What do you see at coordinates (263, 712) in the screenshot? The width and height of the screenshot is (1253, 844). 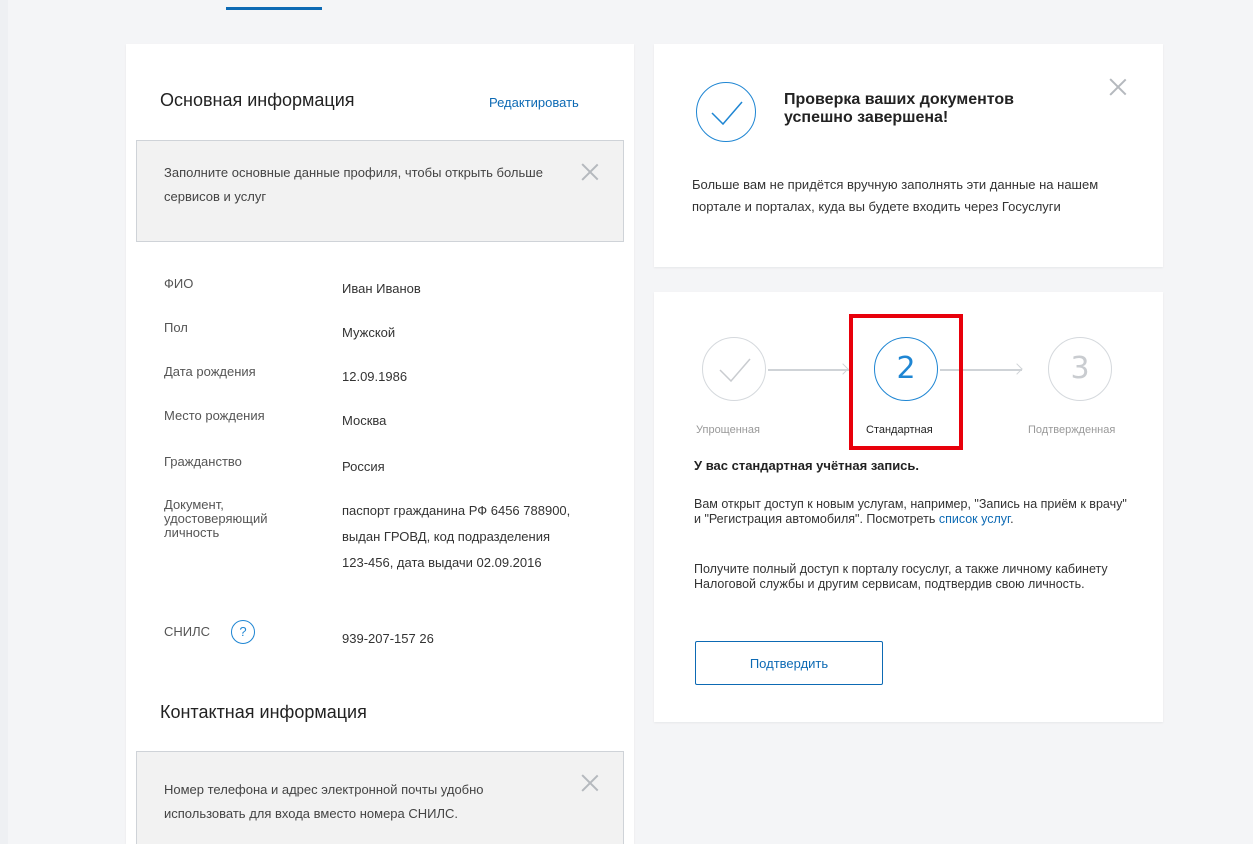 I see `contact-info-title: Контактная информация` at bounding box center [263, 712].